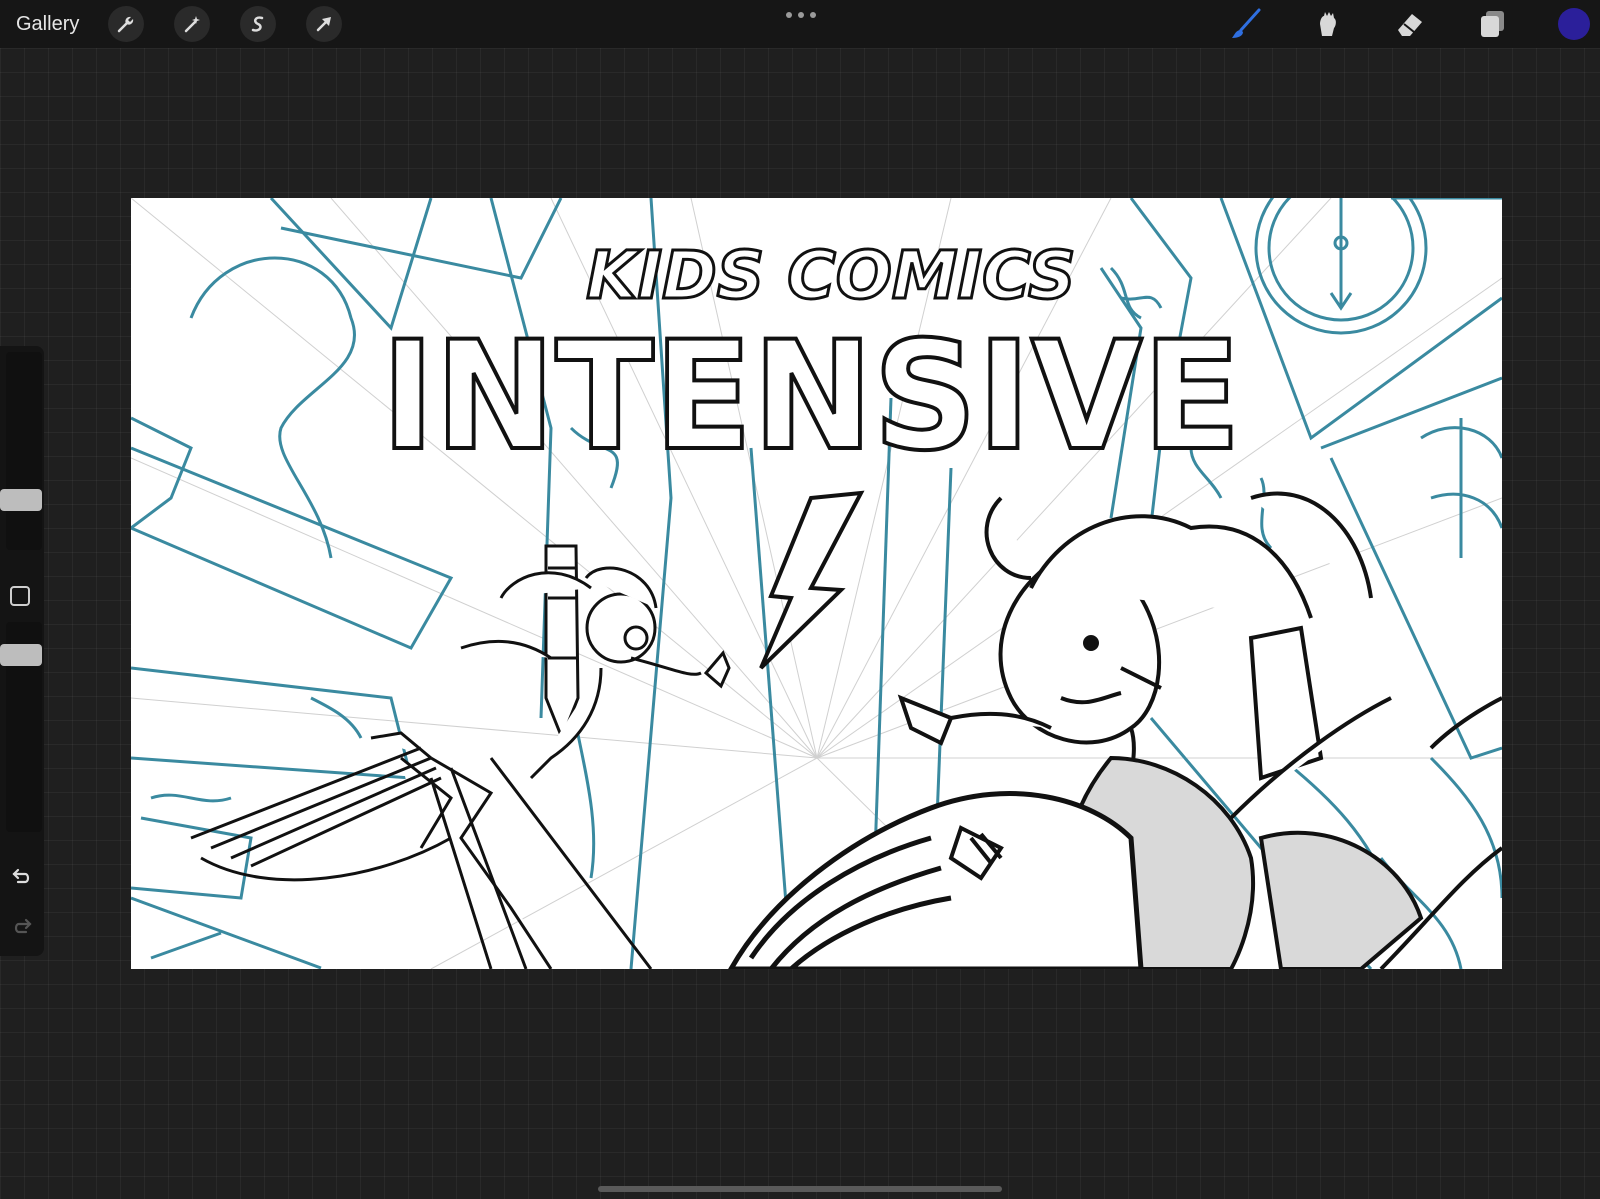 The image size is (1600, 1199). Describe the element at coordinates (20, 596) in the screenshot. I see `modify-button` at that location.